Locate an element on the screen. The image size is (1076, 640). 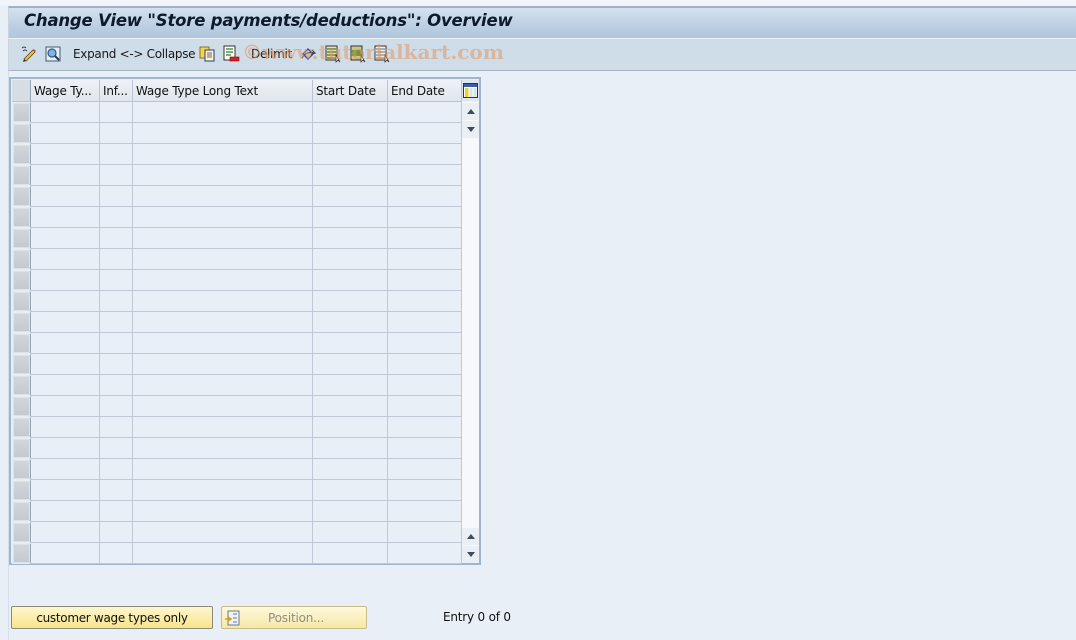
scroll-down-top-button is located at coordinates (470, 129).